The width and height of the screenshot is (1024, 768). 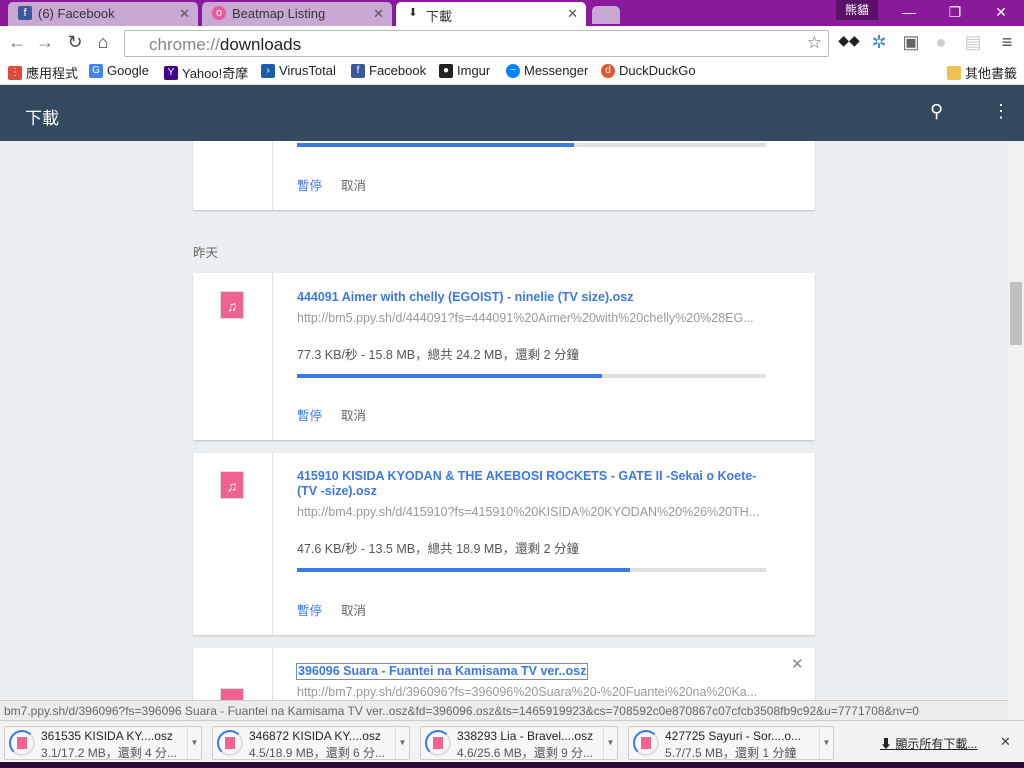 I want to click on facebook-icon: f, so click(x=25, y=13).